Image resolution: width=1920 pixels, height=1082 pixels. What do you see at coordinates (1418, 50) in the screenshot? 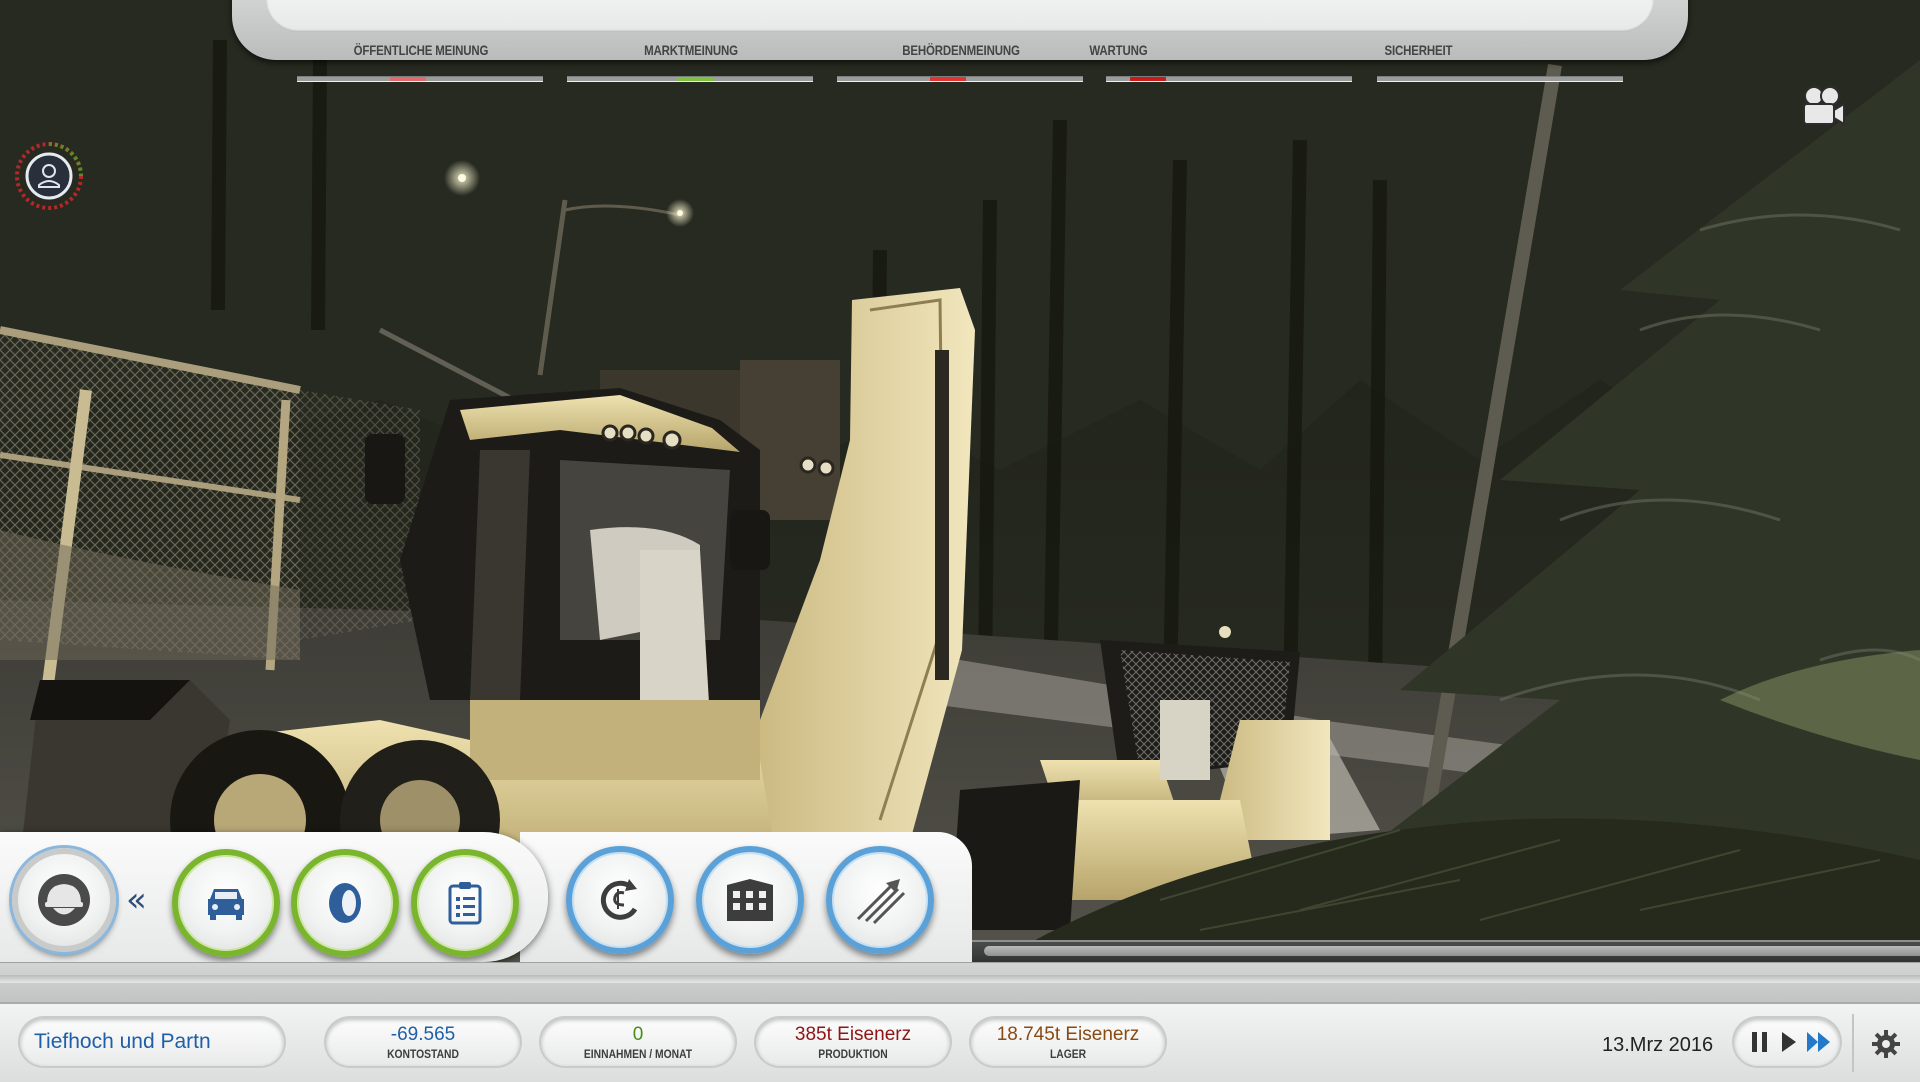
I see `meter-label: SICHERHEIT` at bounding box center [1418, 50].